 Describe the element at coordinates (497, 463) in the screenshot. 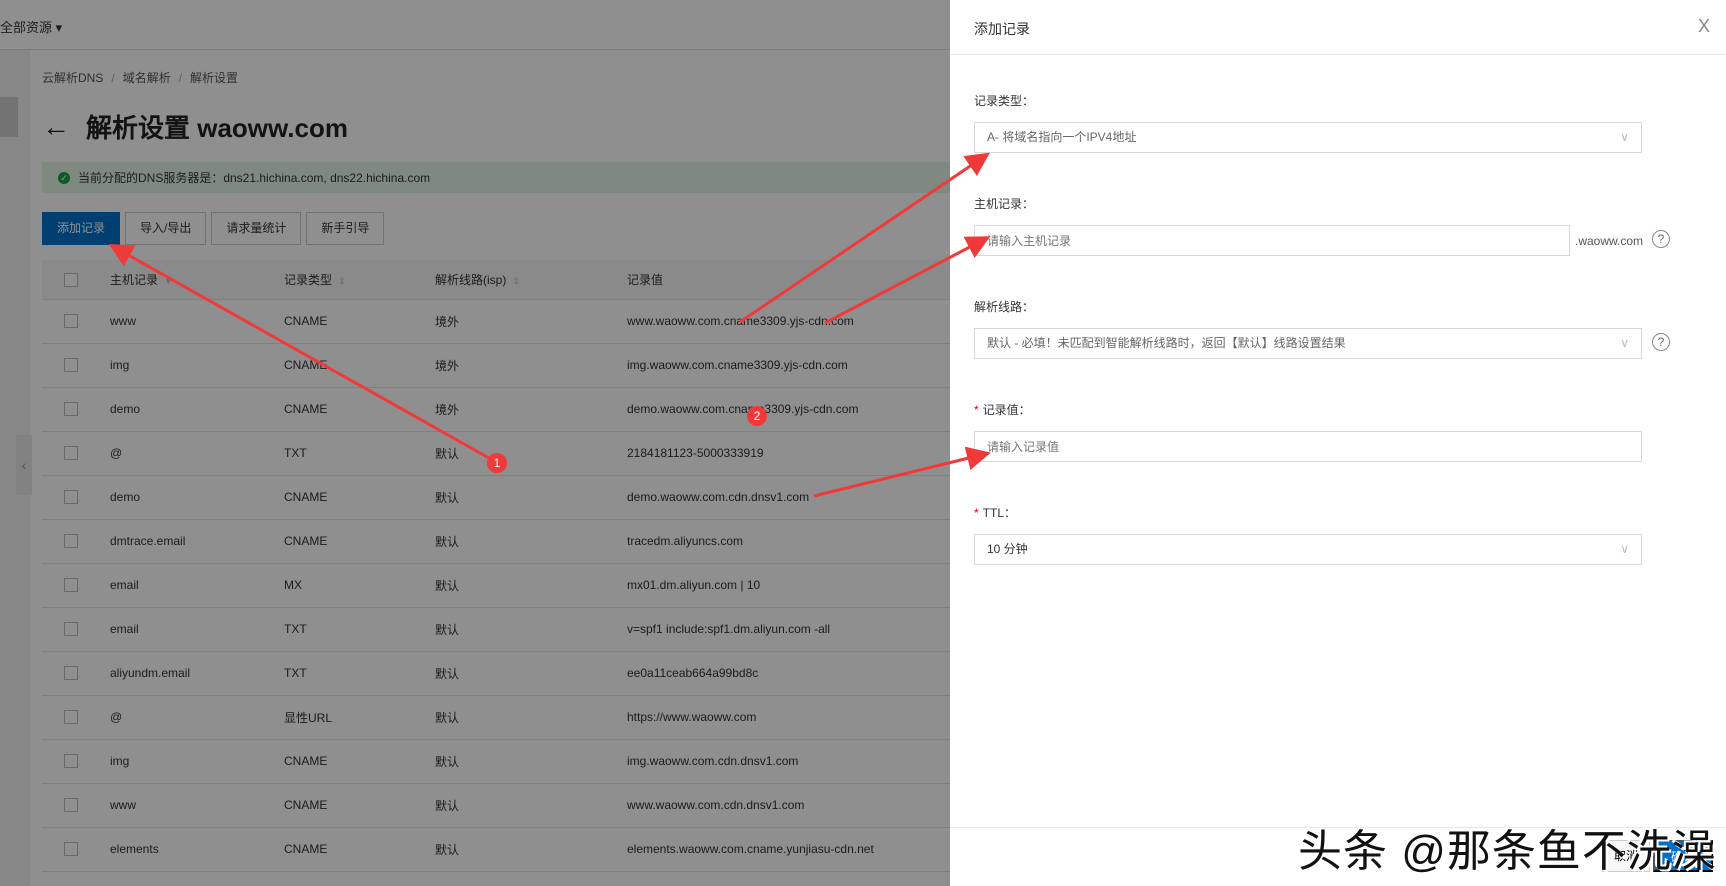

I see `badge-1-text: 1` at that location.